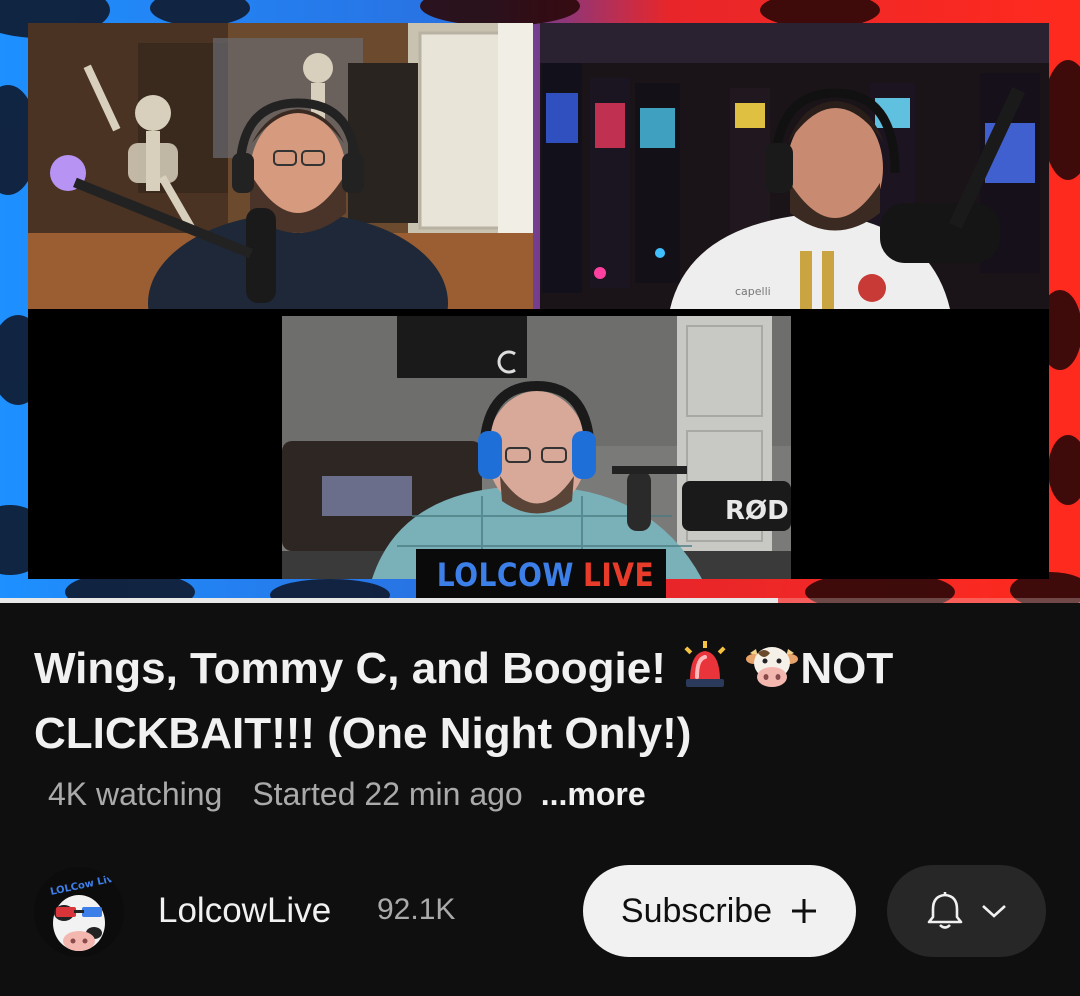 Image resolution: width=1080 pixels, height=996 pixels. What do you see at coordinates (944, 910) in the screenshot?
I see `bell-icon` at bounding box center [944, 910].